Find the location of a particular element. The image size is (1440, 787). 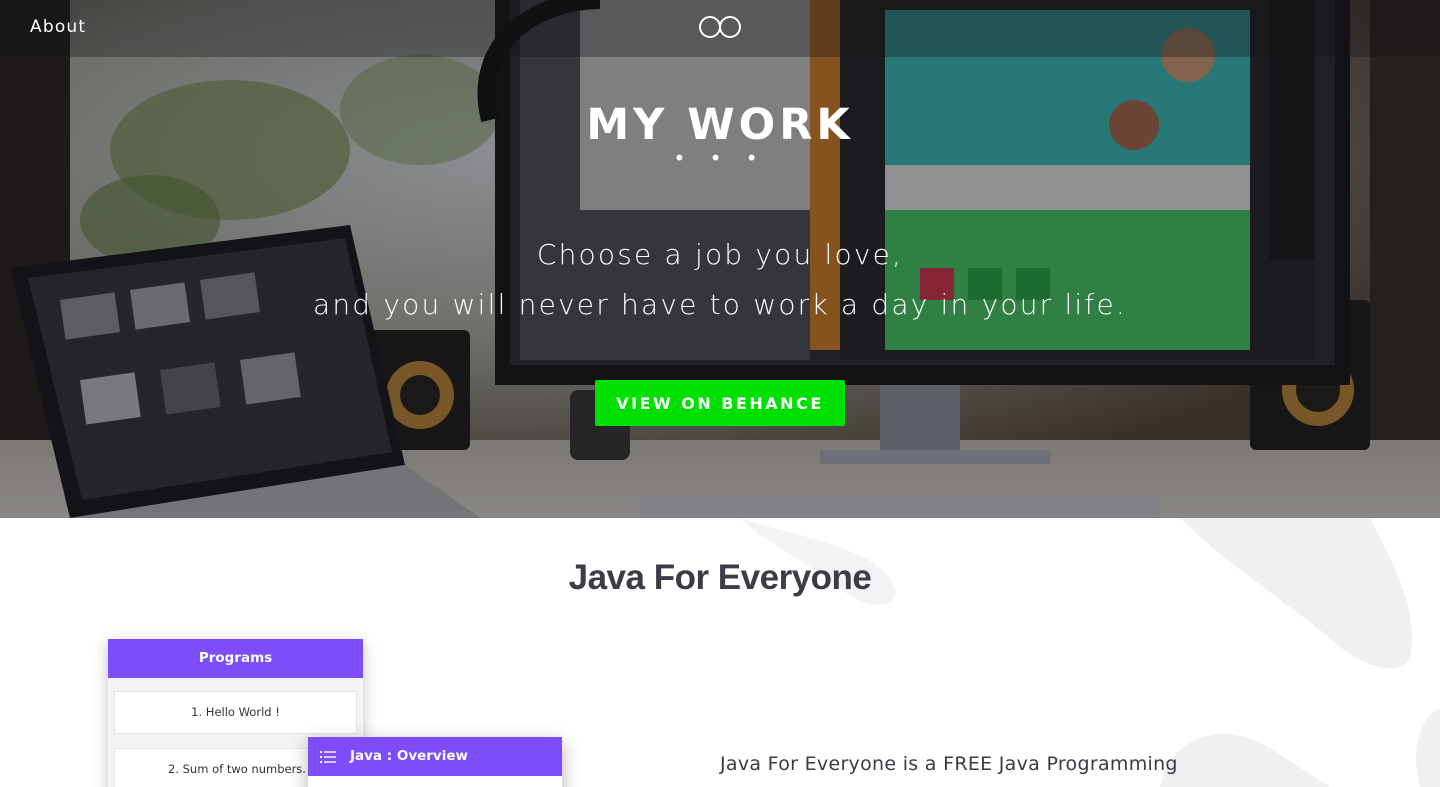

overview-card-title: Java : Overview is located at coordinates (409, 756).